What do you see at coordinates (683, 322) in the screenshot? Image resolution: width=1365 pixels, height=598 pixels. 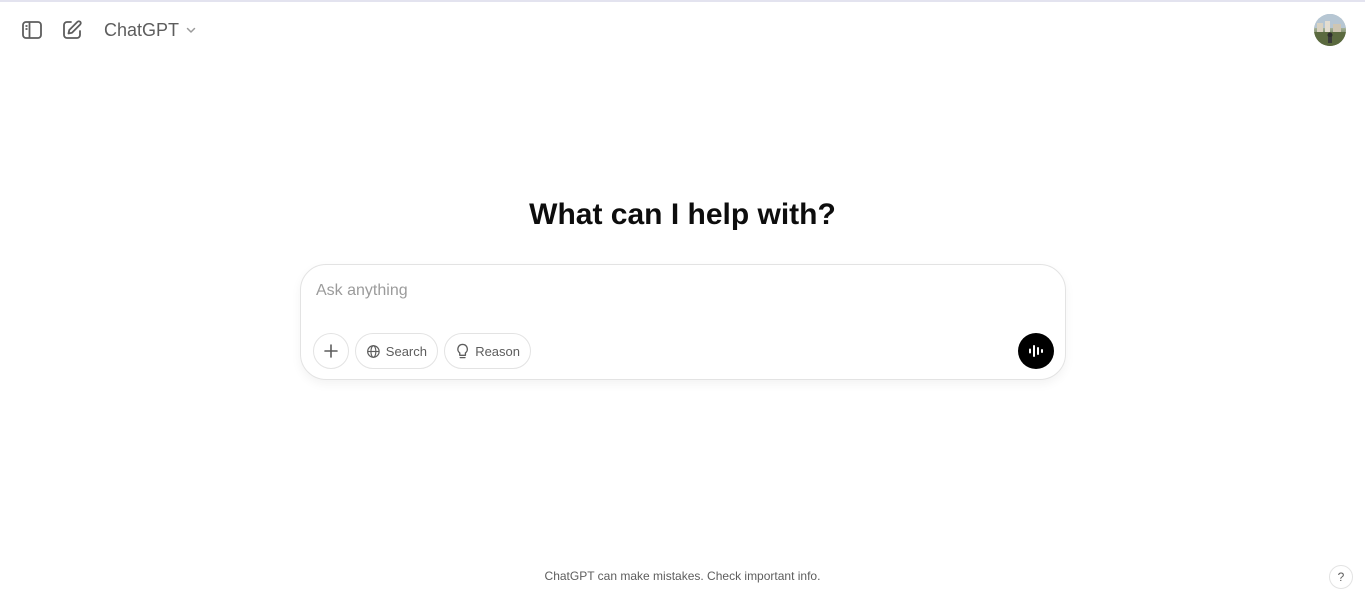 I see `prompt-composer: Search Reason` at bounding box center [683, 322].